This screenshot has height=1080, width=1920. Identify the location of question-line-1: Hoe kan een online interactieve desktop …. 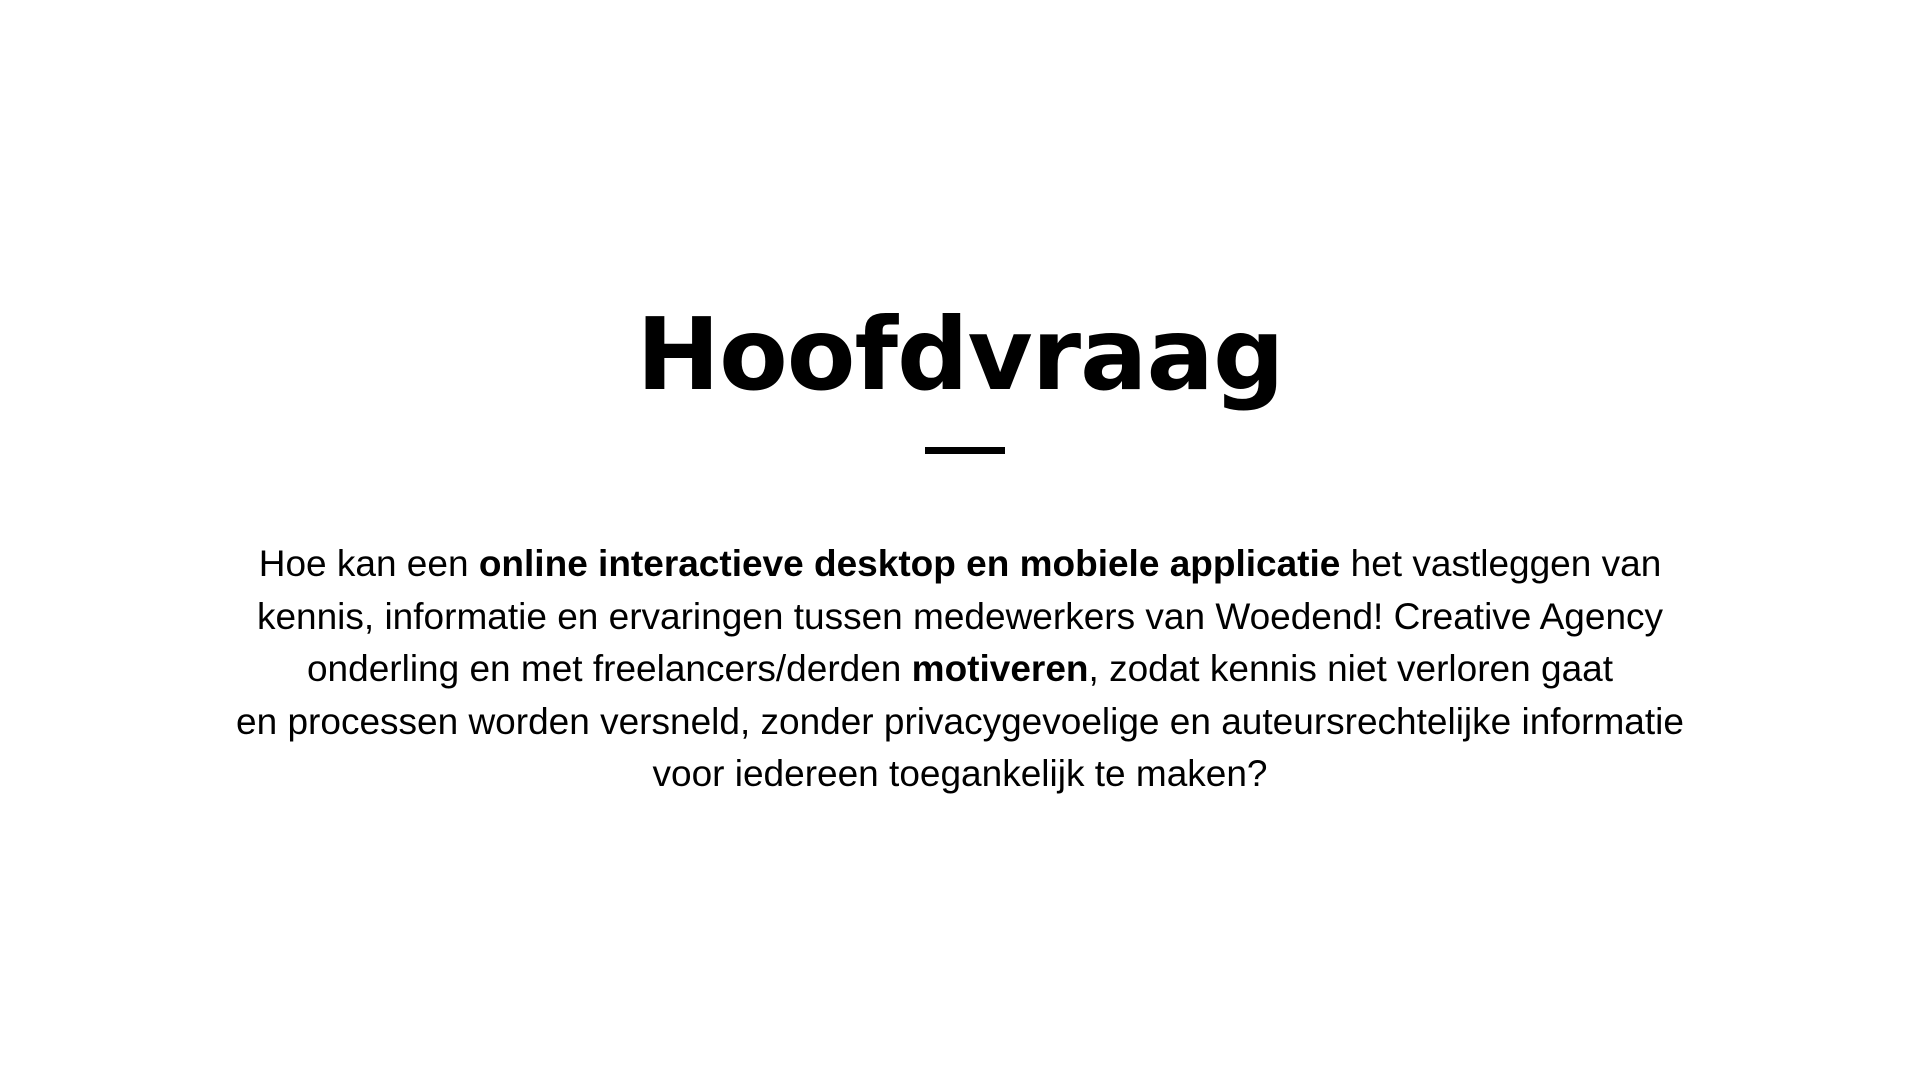
(960, 564).